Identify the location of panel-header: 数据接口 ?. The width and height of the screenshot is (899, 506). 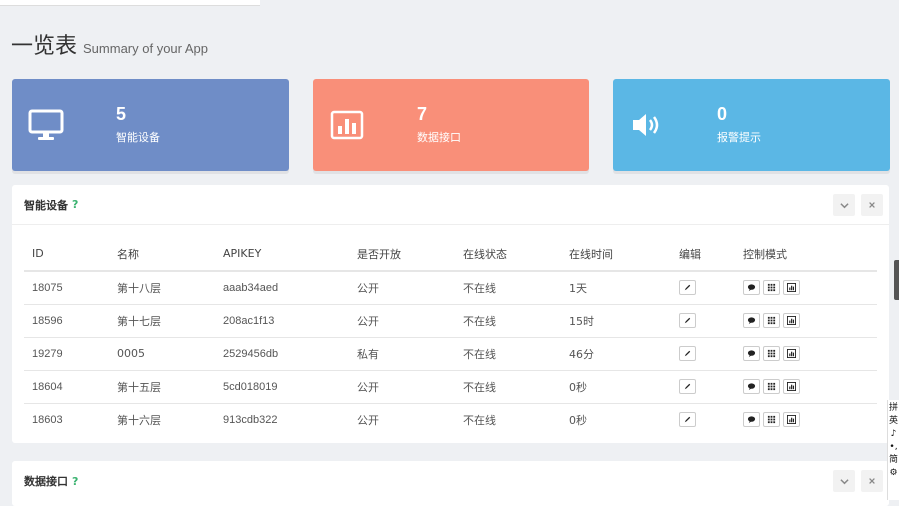
(450, 481).